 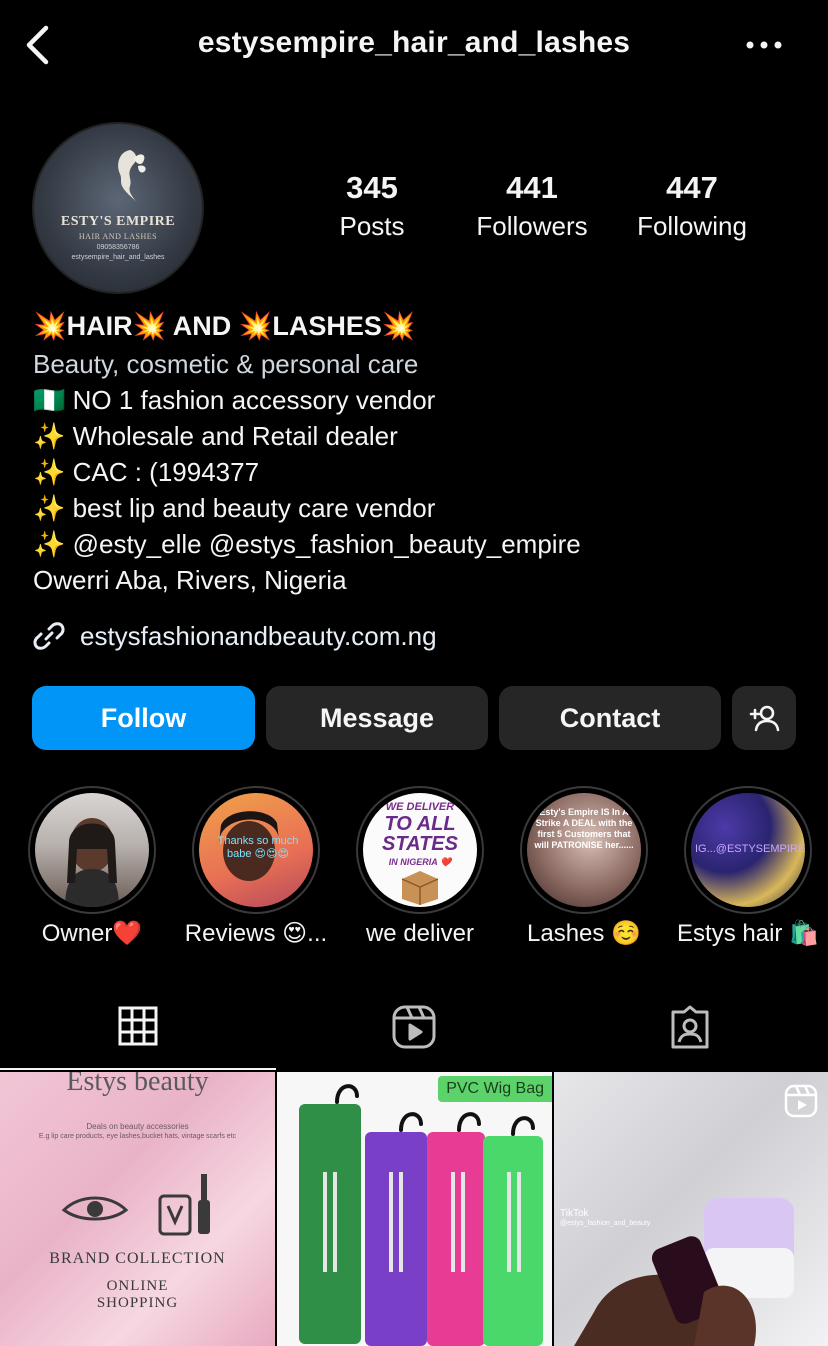 I want to click on eye-icon, so click(x=95, y=1208).